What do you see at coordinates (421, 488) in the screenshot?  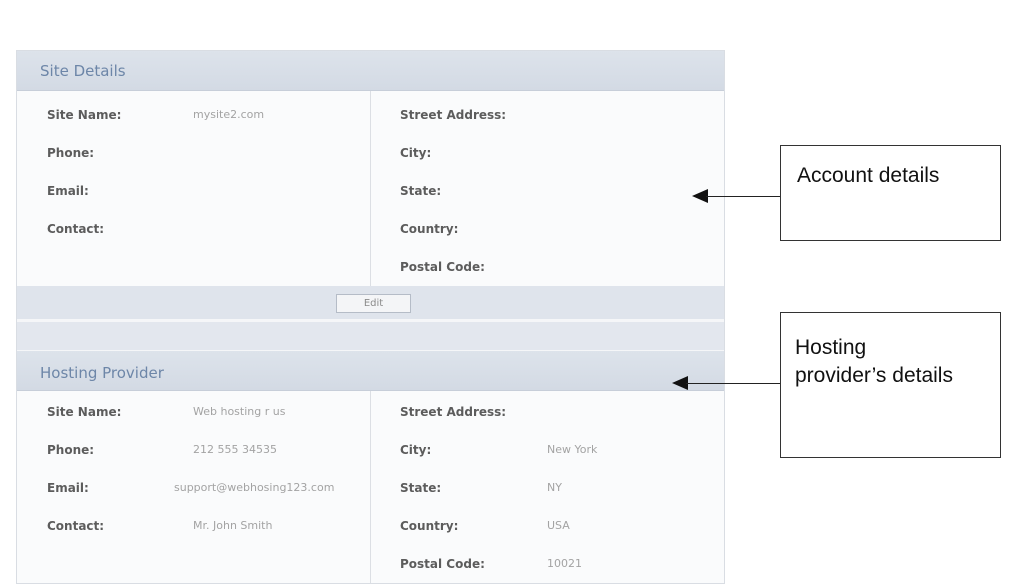 I see `hp-state-label: State:` at bounding box center [421, 488].